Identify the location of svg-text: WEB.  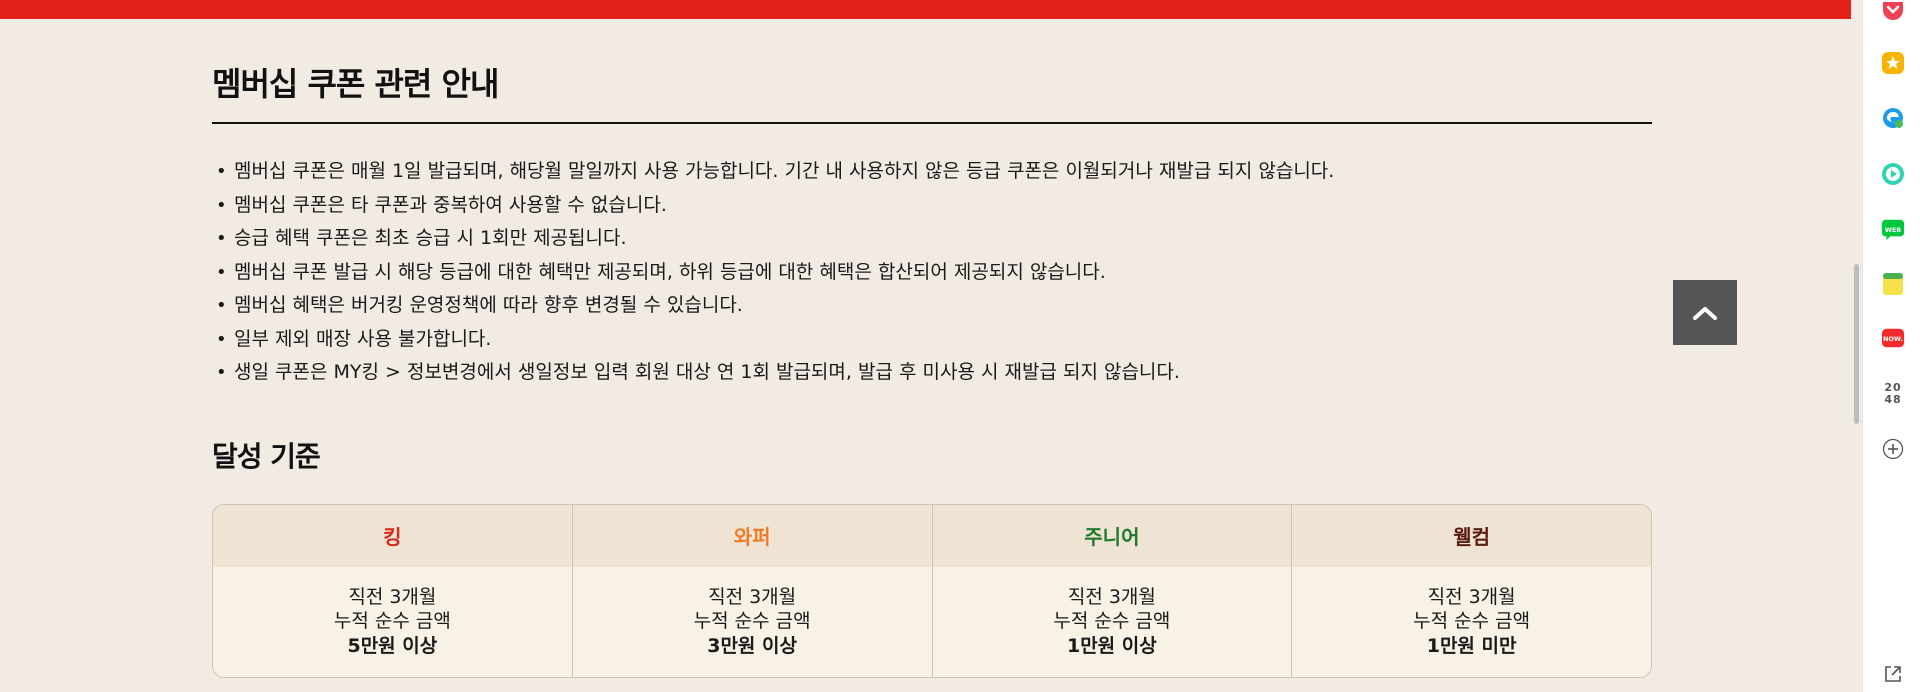
(1893, 230).